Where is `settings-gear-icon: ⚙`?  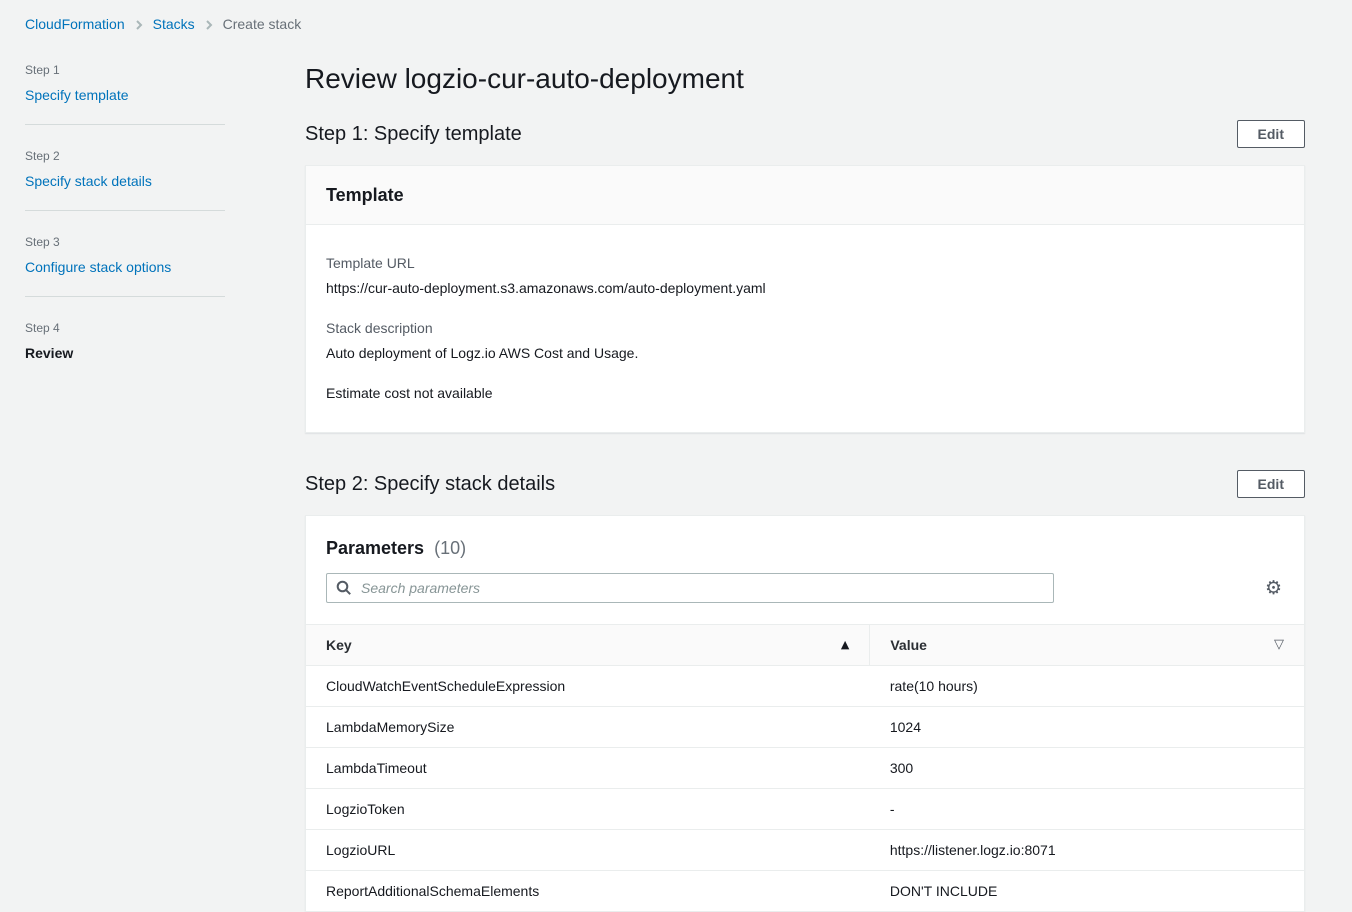 settings-gear-icon: ⚙ is located at coordinates (1273, 588).